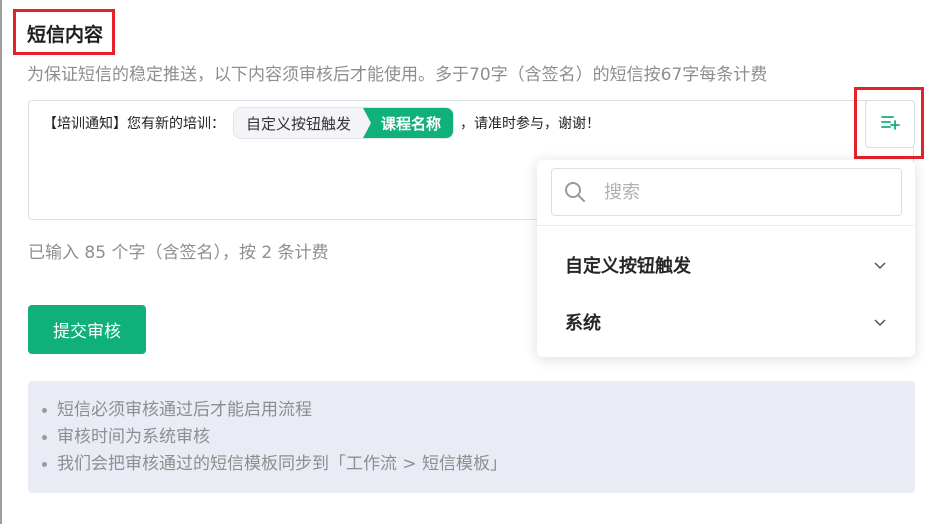 This screenshot has height=524, width=937. Describe the element at coordinates (1, 262) in the screenshot. I see `window-edge` at that location.